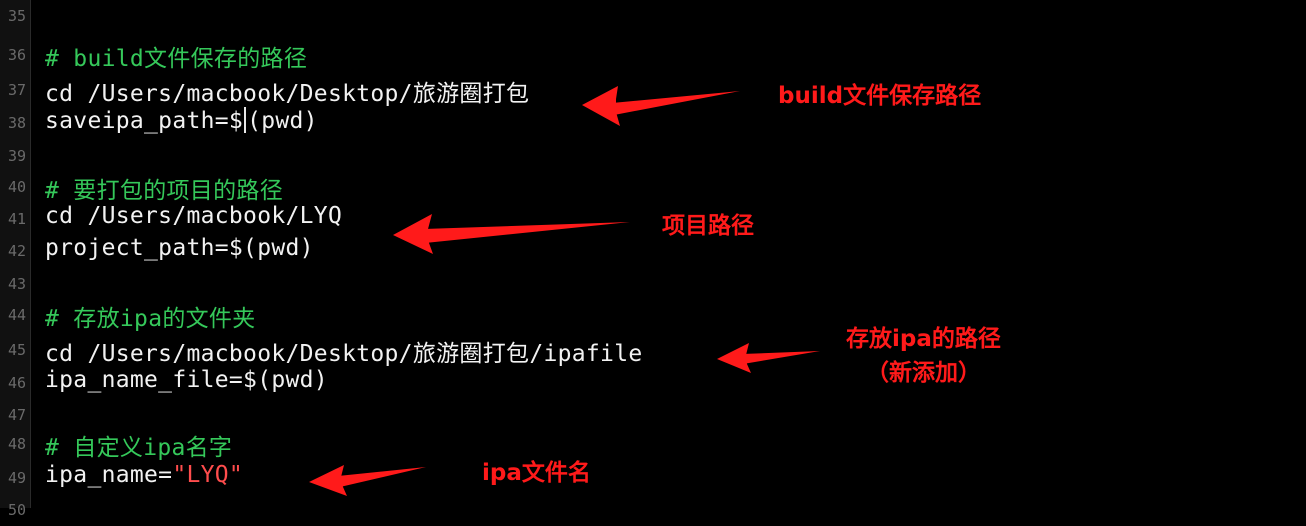 The height and width of the screenshot is (526, 1306). Describe the element at coordinates (536, 473) in the screenshot. I see `label-ipa-filename: ipa文件名` at that location.